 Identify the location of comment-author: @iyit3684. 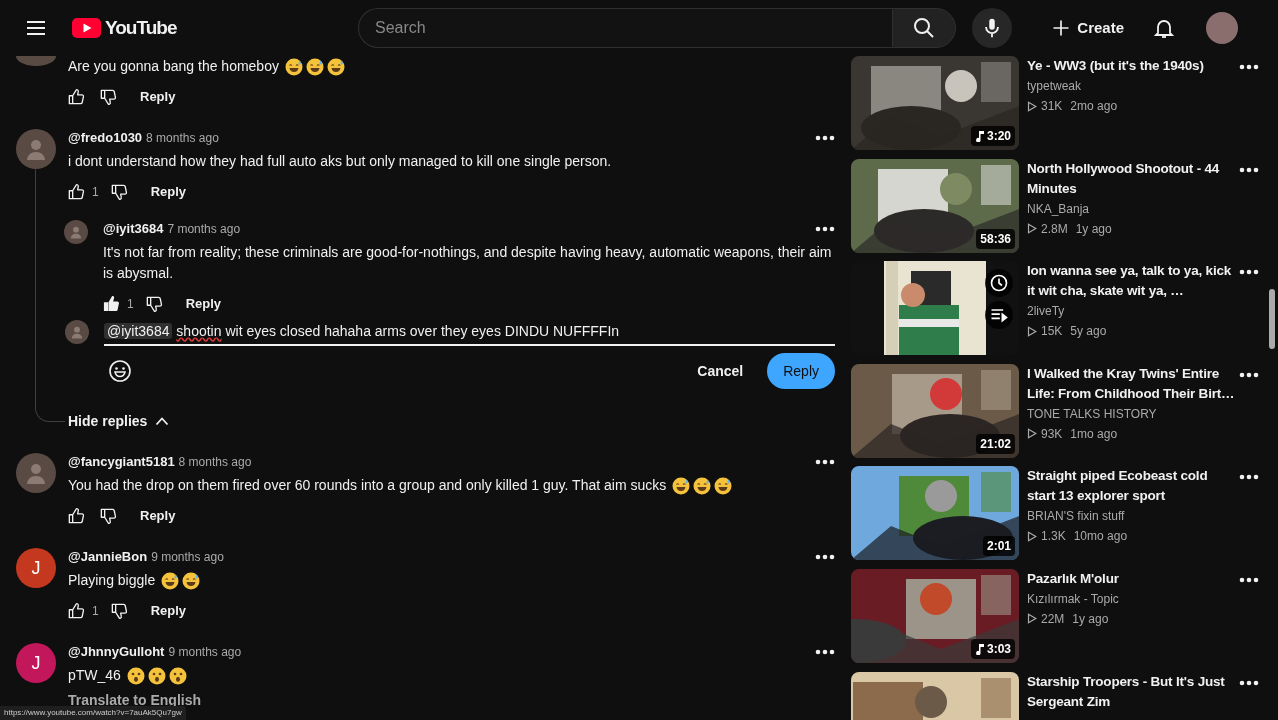
(133, 229).